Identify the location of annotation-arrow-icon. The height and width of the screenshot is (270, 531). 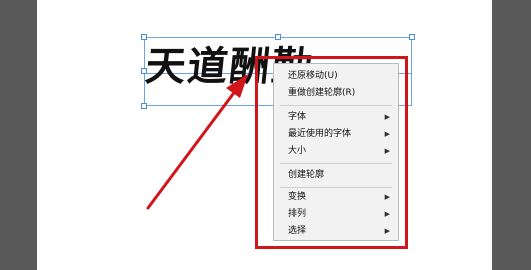
(197, 142).